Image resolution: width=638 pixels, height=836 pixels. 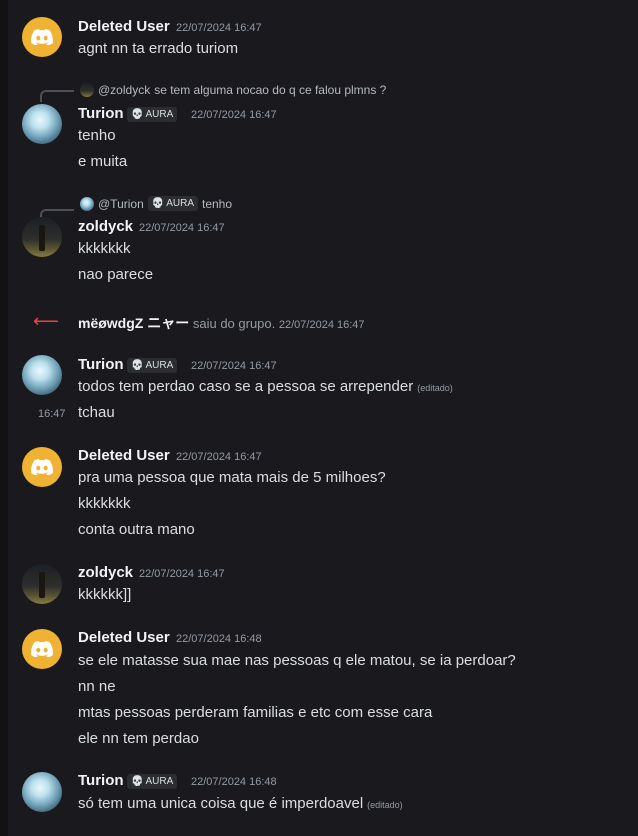 I want to click on message-text: kkkkkk]], so click(x=105, y=594).